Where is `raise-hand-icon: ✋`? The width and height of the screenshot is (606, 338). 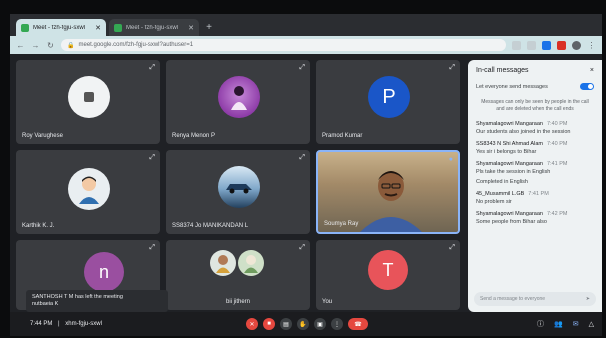
raise-hand-icon: ✋ is located at coordinates (303, 324).